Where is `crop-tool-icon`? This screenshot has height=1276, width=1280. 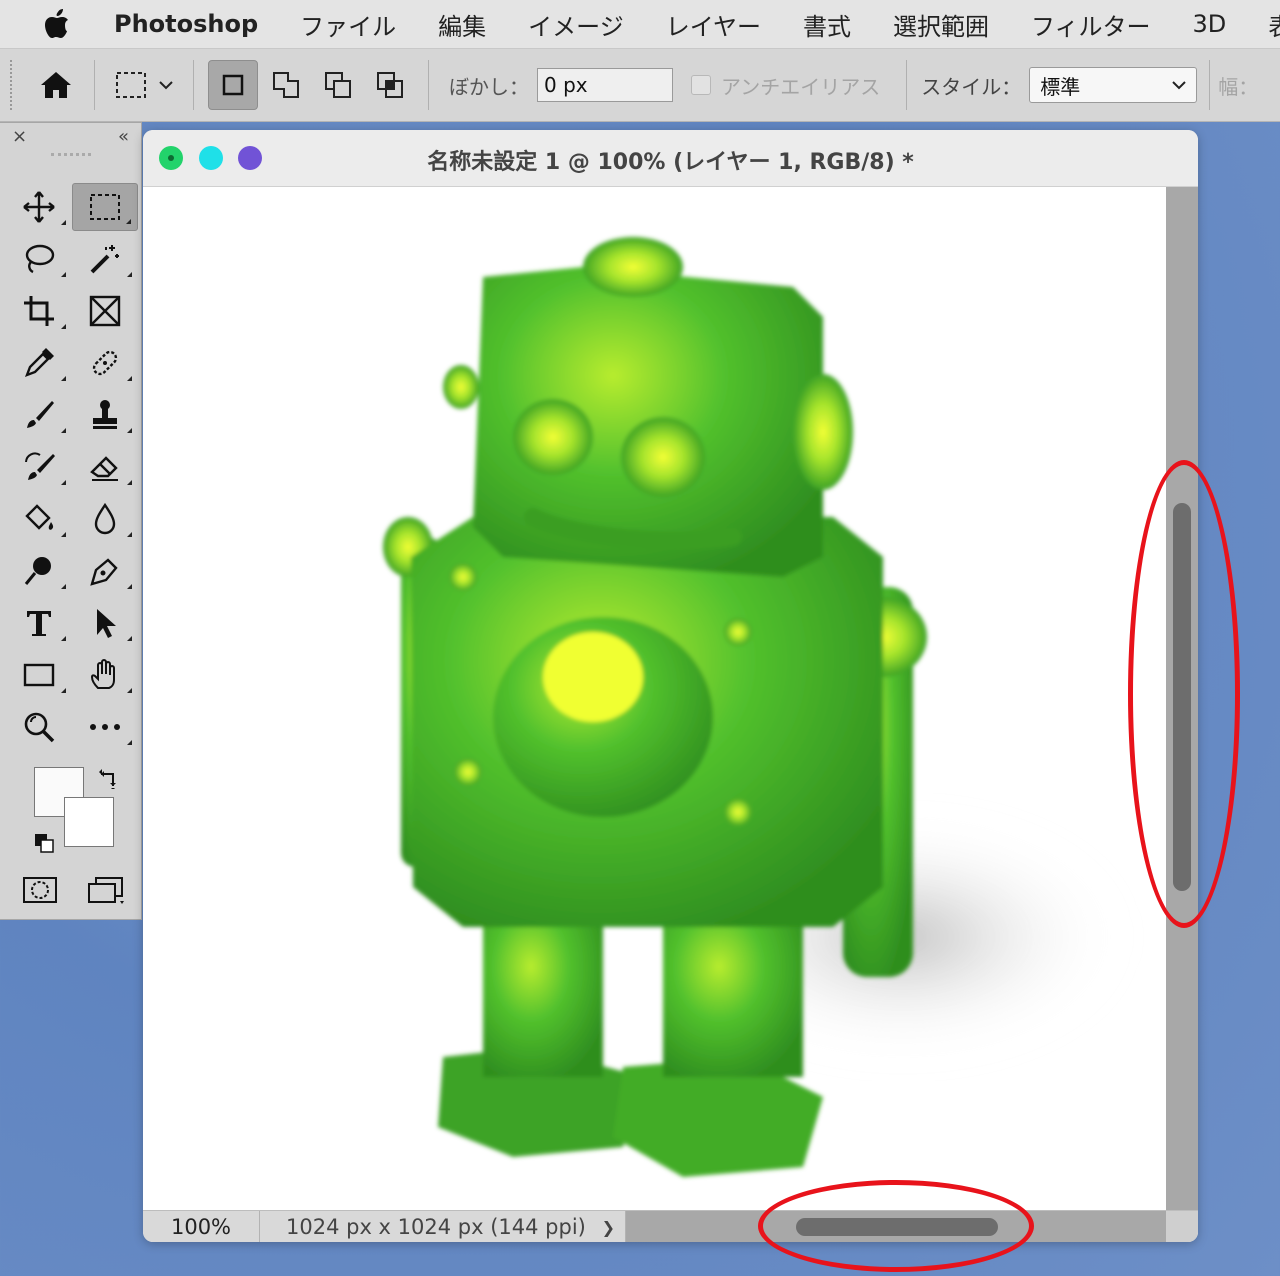
crop-tool-icon is located at coordinates (39, 311).